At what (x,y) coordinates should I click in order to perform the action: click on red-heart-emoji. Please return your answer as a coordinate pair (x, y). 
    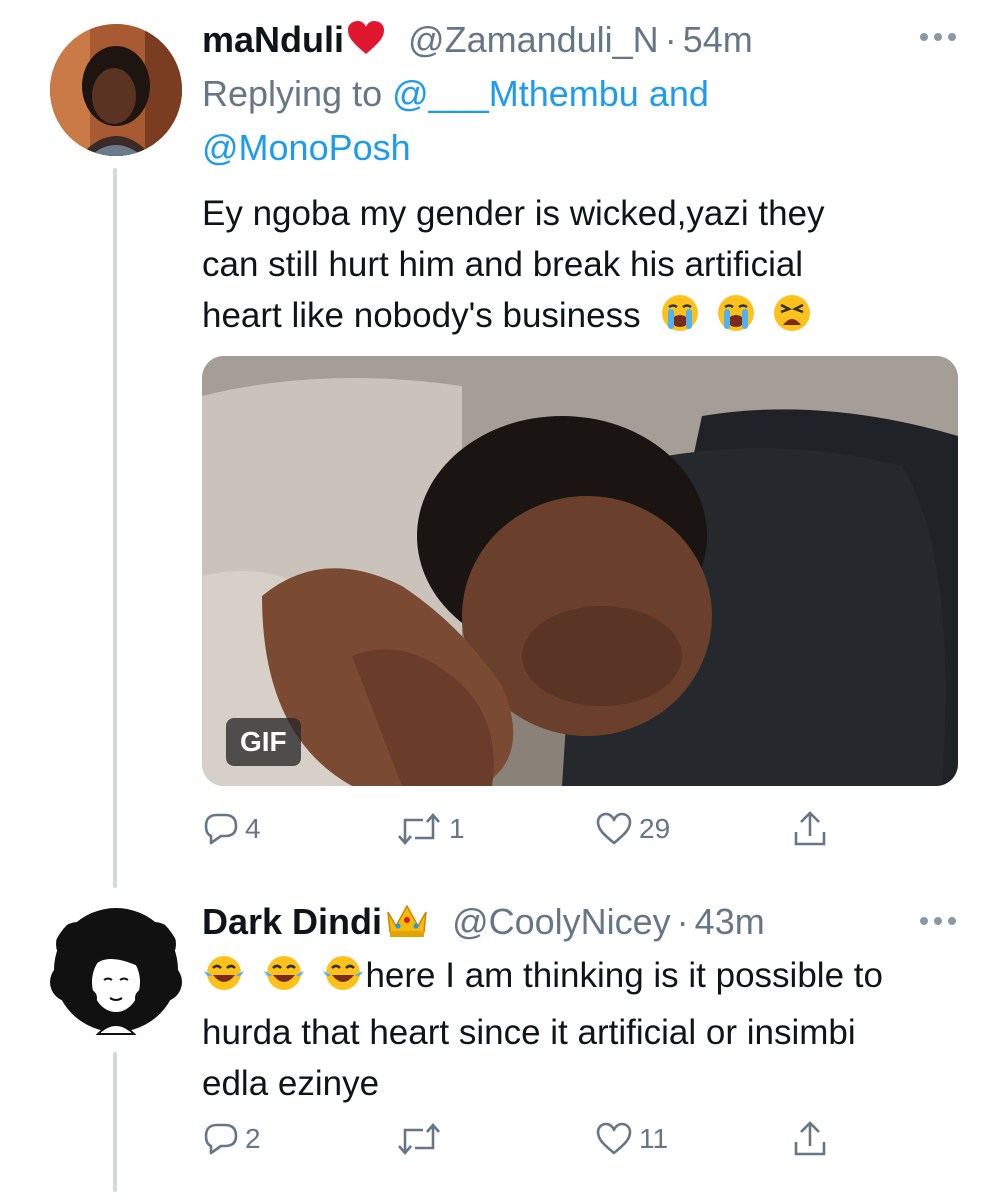
    Looking at the image, I should click on (366, 43).